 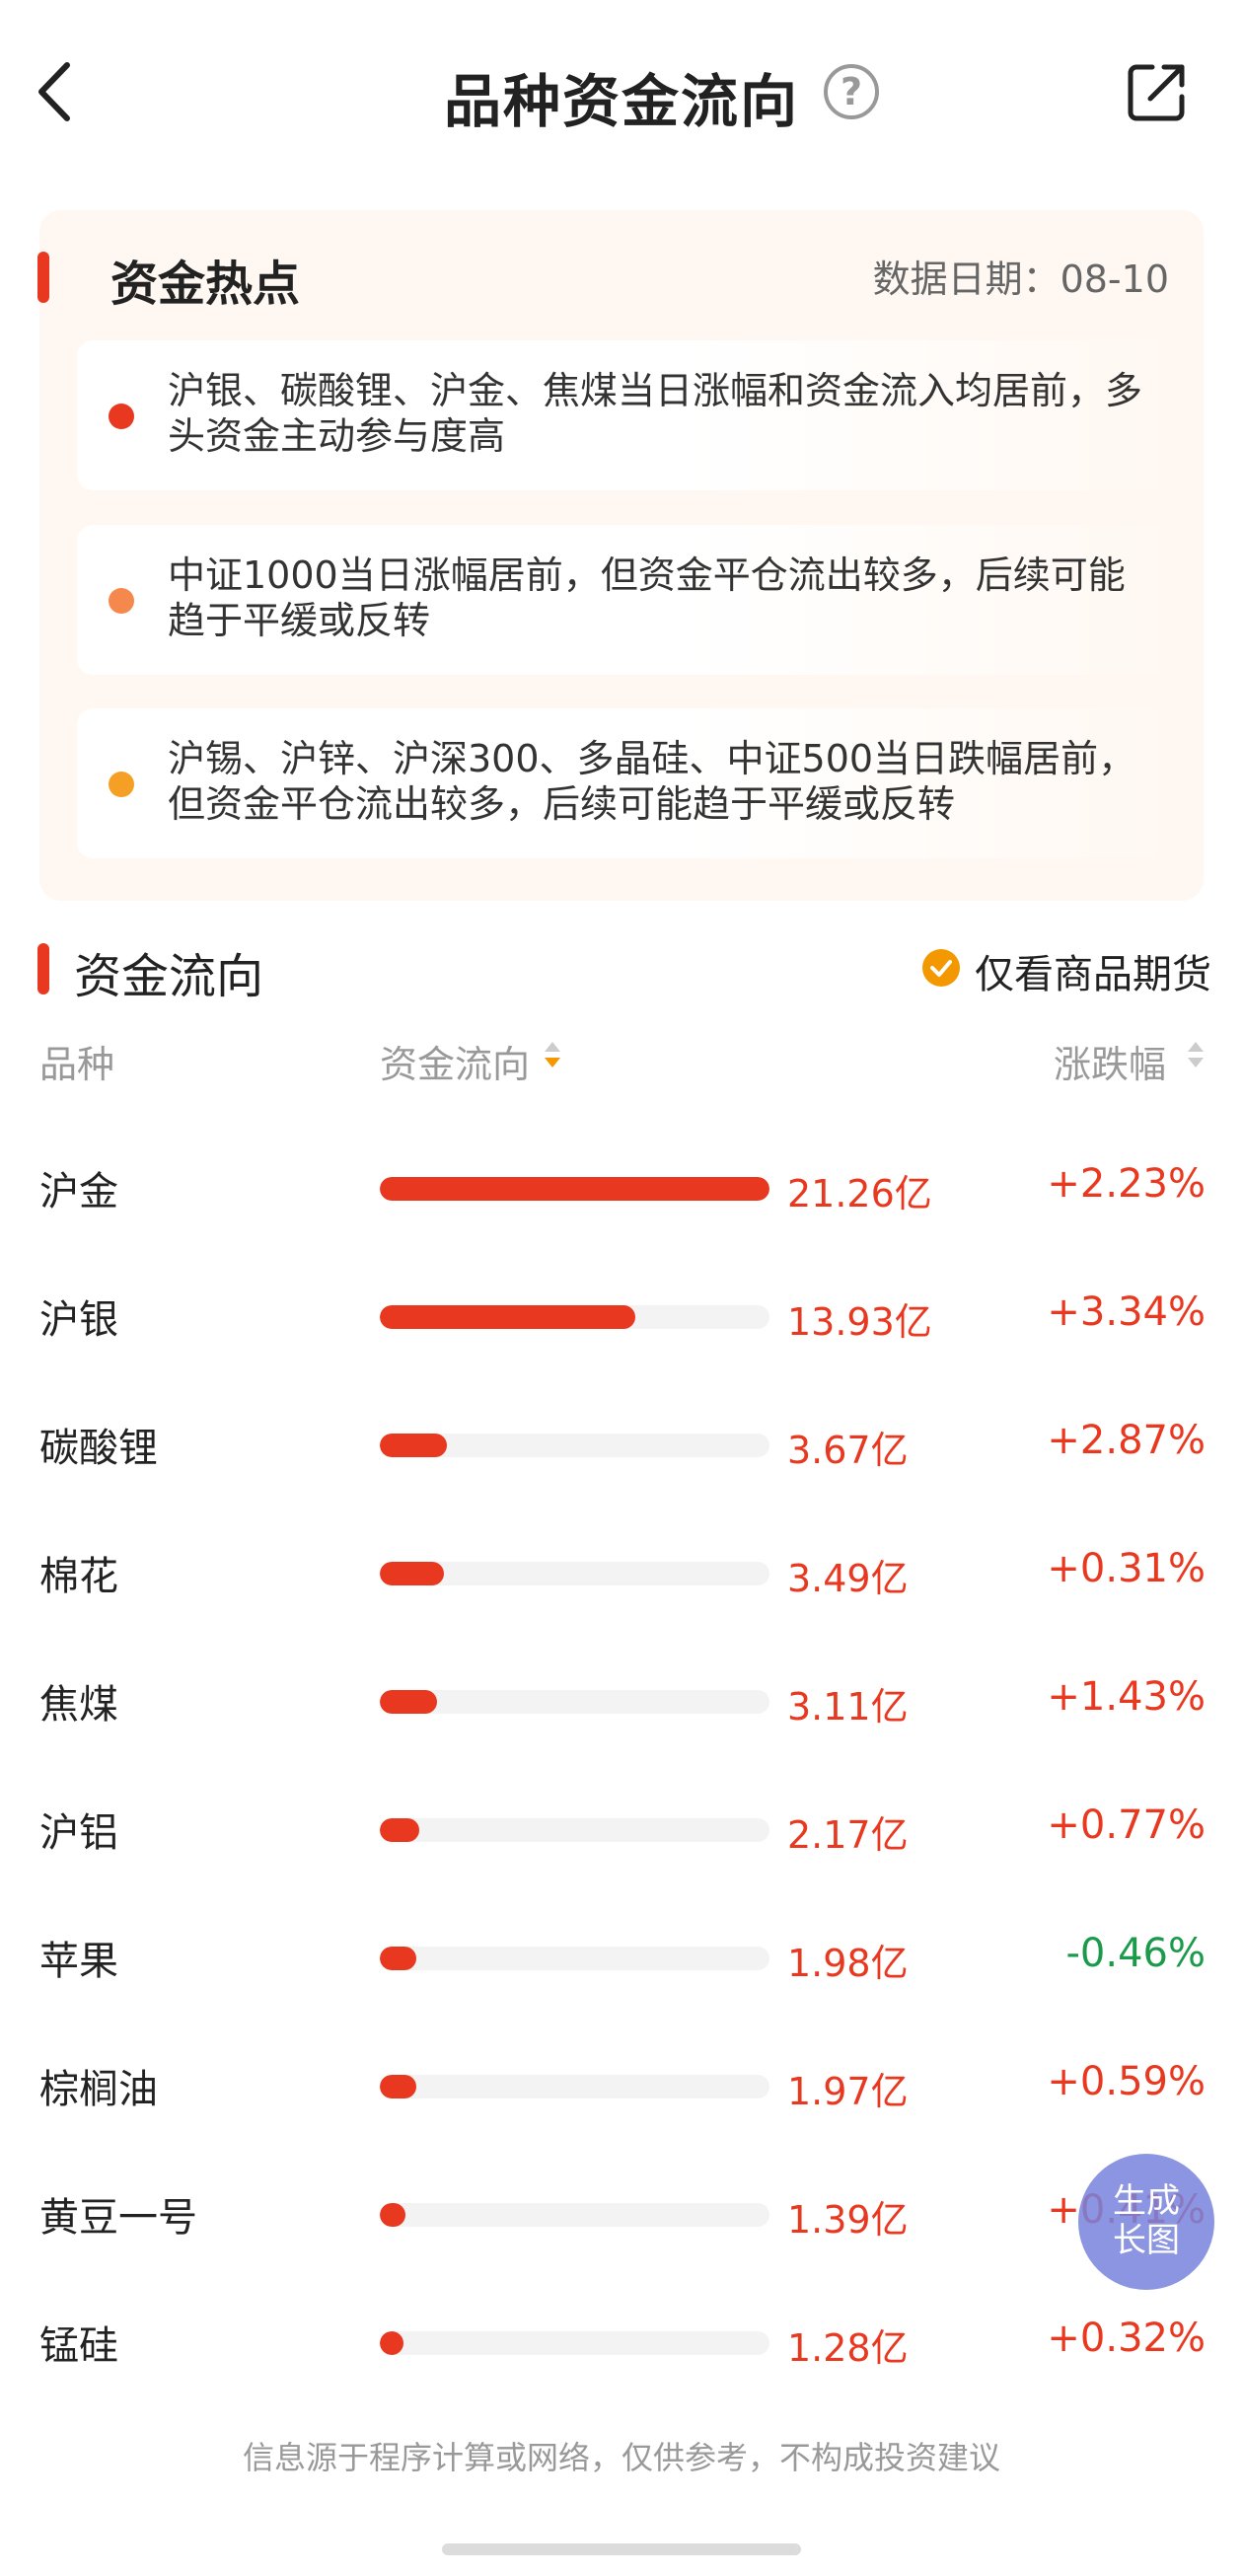 What do you see at coordinates (1126, 1312) in the screenshot?
I see `price-change: +3.34%` at bounding box center [1126, 1312].